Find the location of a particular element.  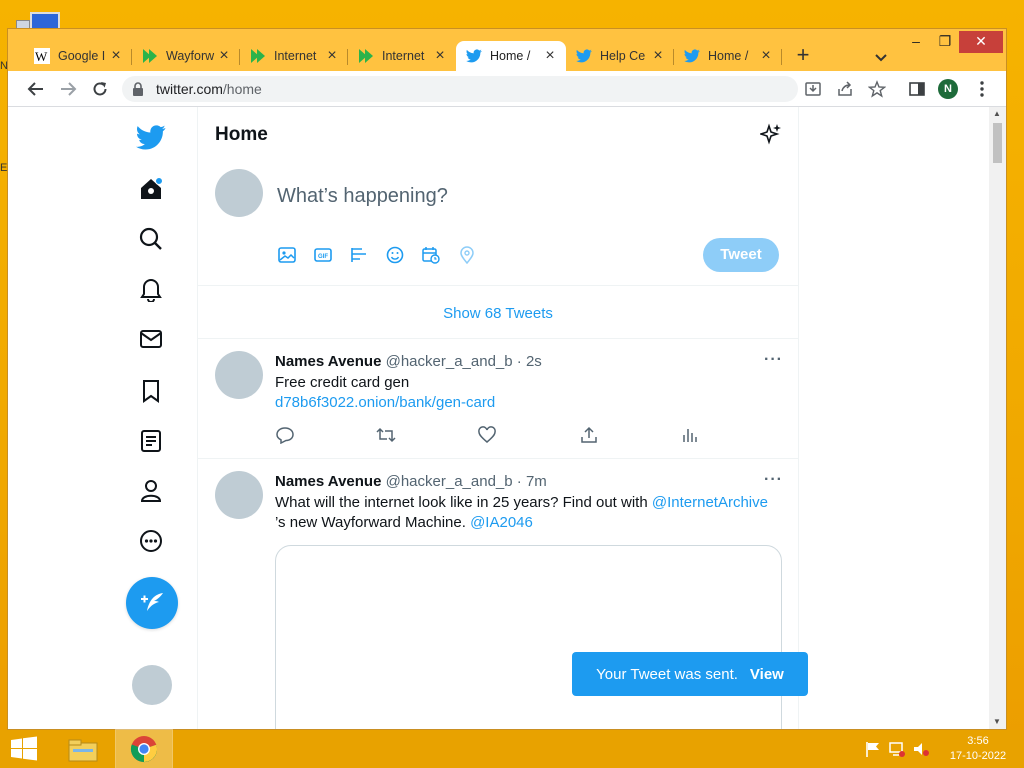

tweet-media-card is located at coordinates (528, 637).